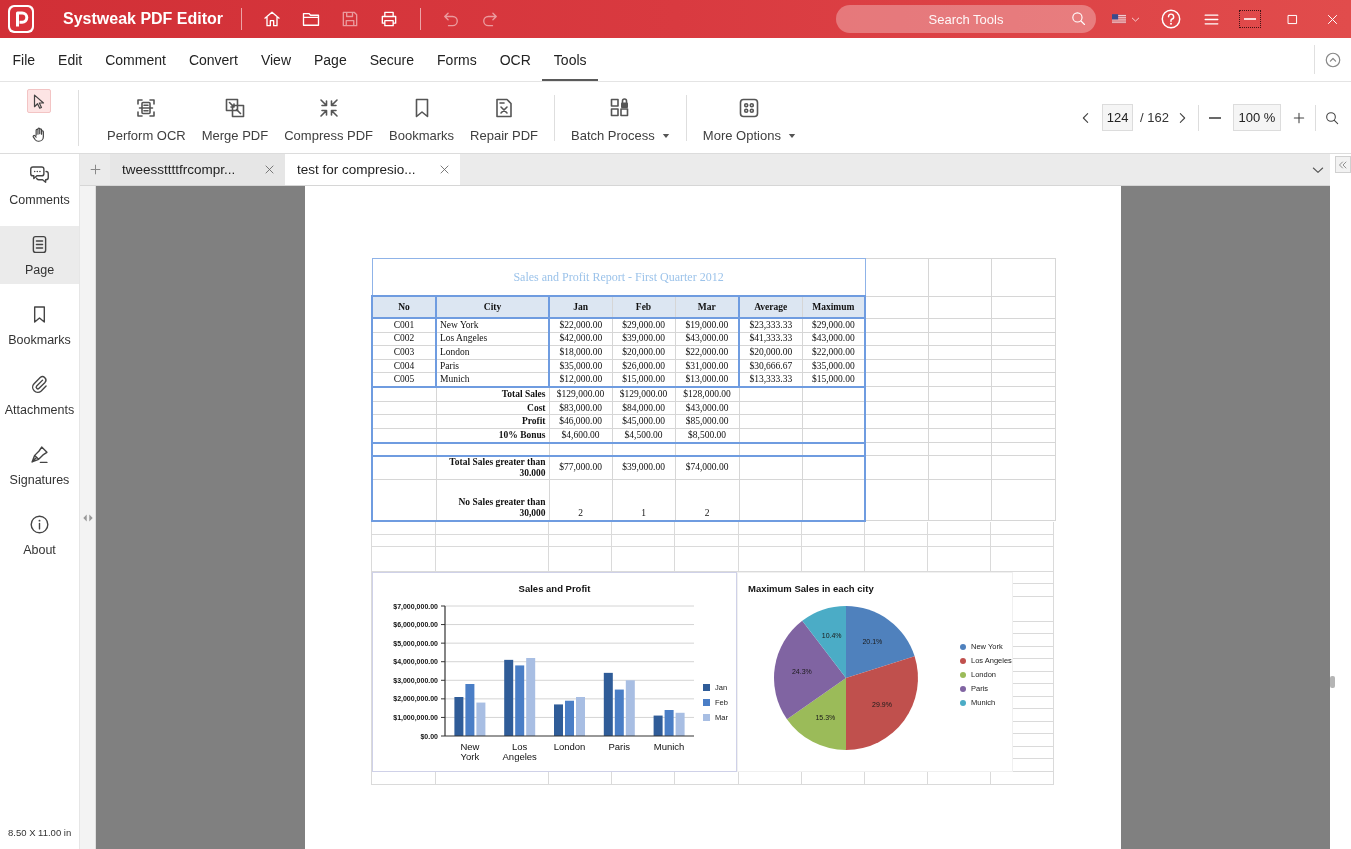 The image size is (1351, 849). What do you see at coordinates (569, 747) in the screenshot?
I see `category-label: London` at bounding box center [569, 747].